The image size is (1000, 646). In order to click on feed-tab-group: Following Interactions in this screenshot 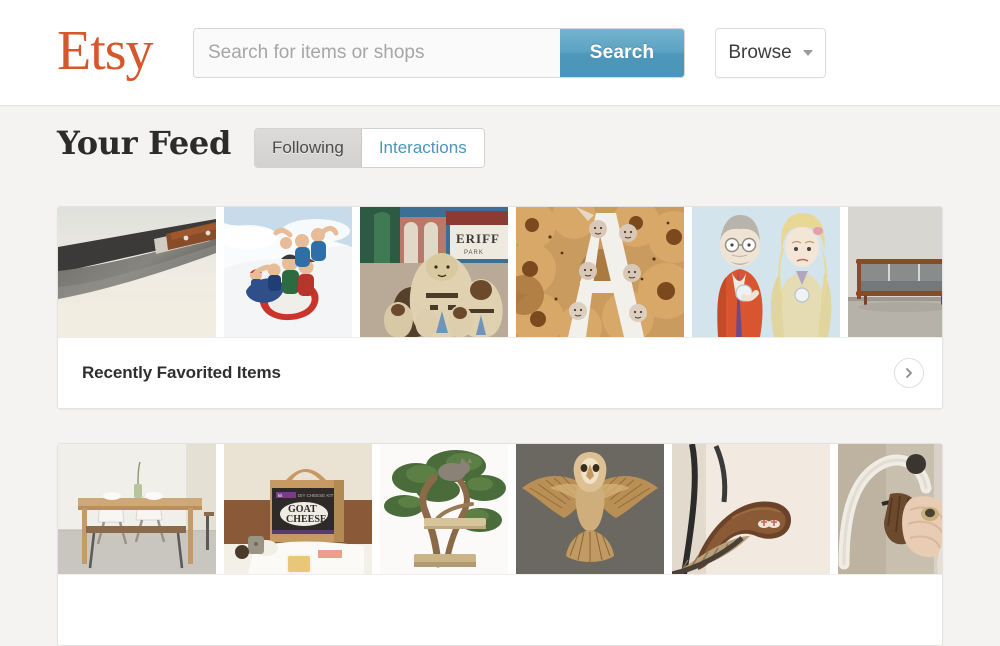, I will do `click(369, 148)`.